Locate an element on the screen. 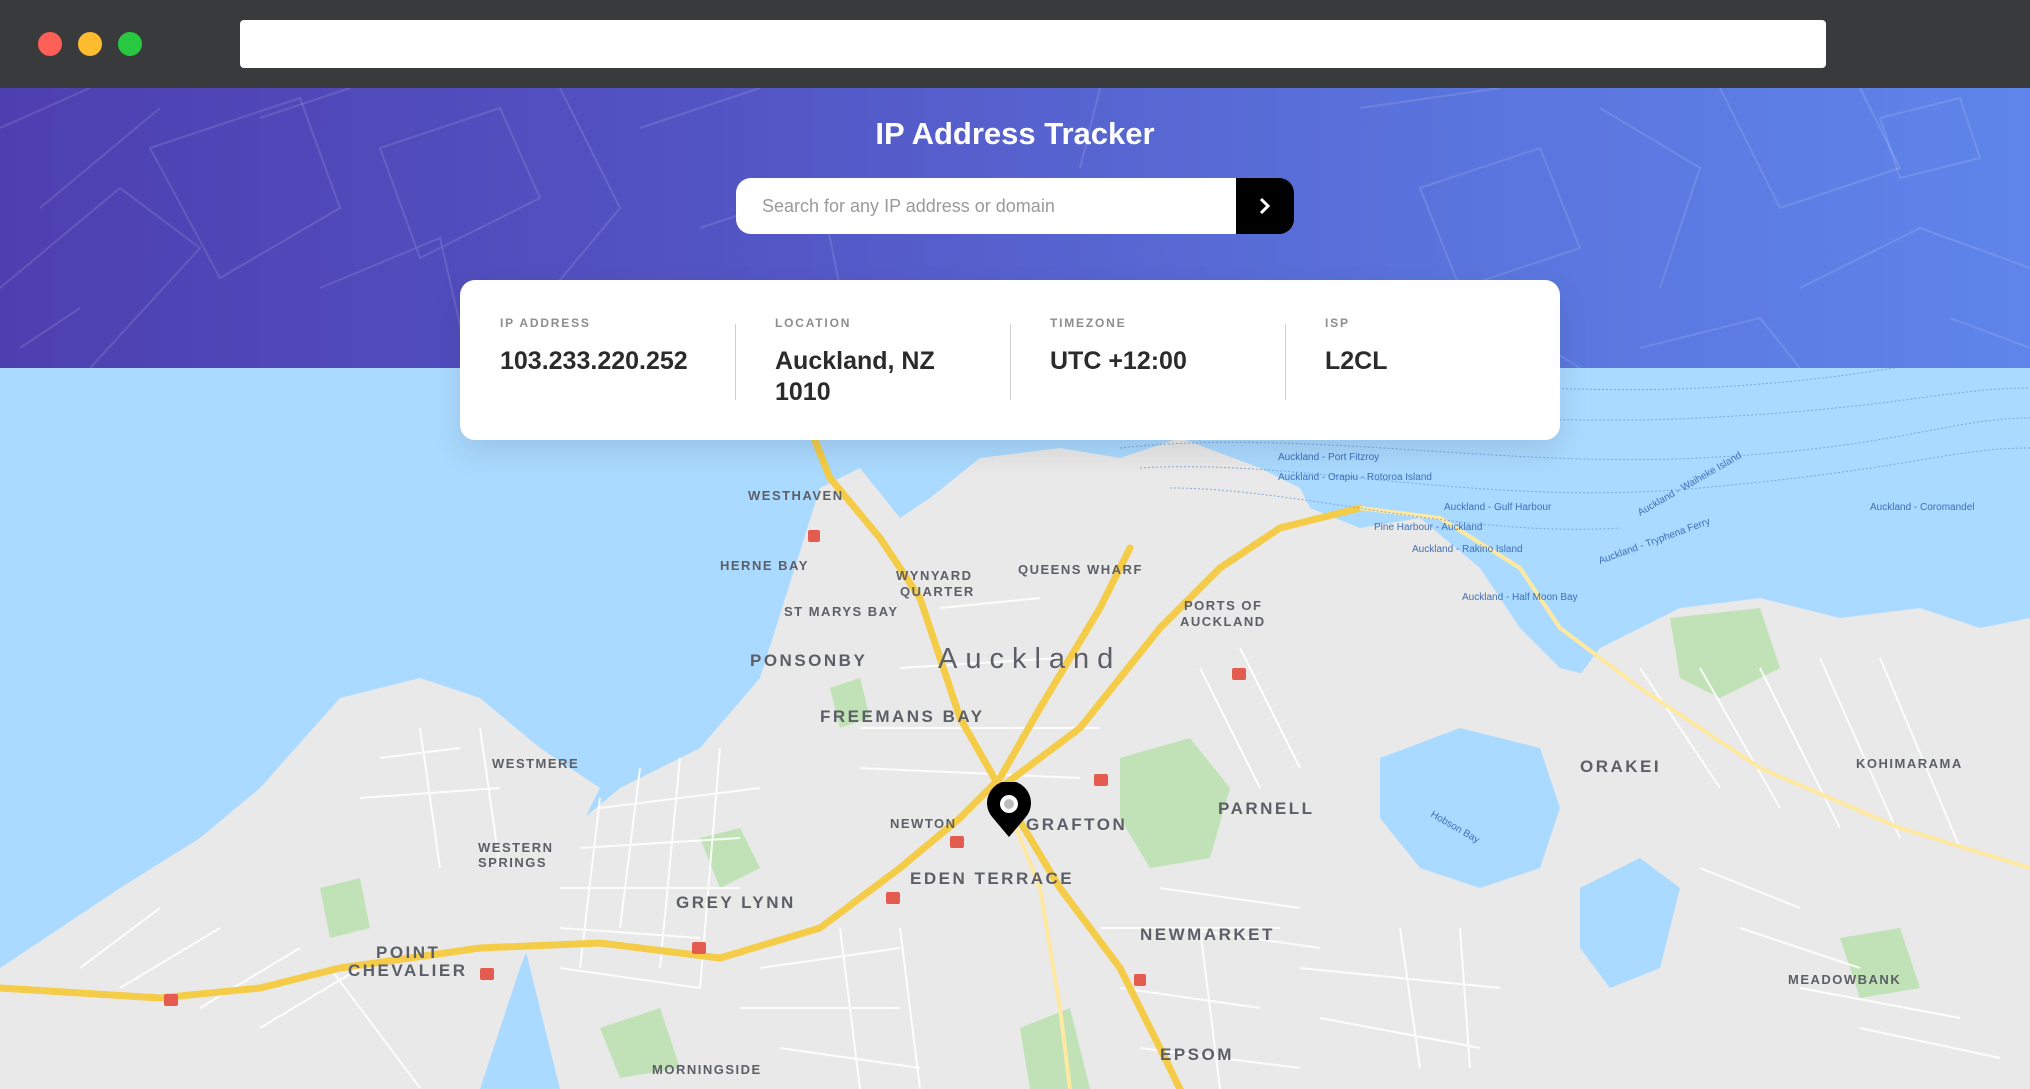 The height and width of the screenshot is (1089, 2030). label-eden-terrace: EDEN TERRACE is located at coordinates (992, 878).